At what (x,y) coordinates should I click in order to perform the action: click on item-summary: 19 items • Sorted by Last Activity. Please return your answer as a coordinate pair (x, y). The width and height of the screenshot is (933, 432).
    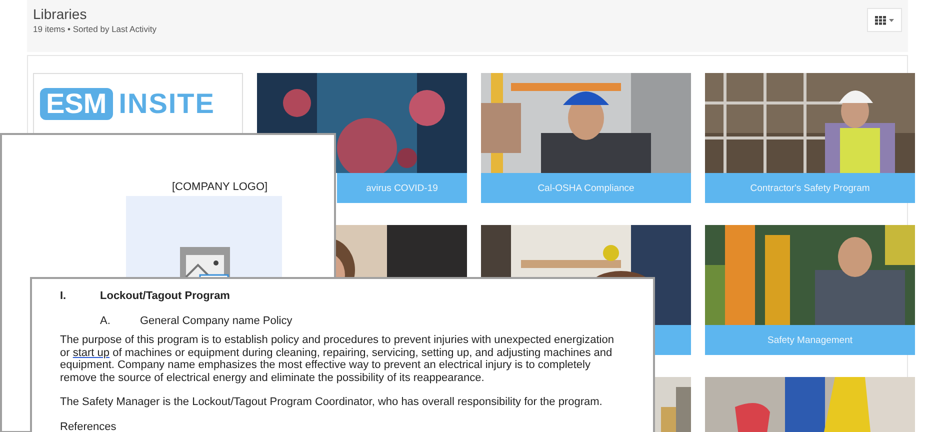
    Looking at the image, I should click on (94, 29).